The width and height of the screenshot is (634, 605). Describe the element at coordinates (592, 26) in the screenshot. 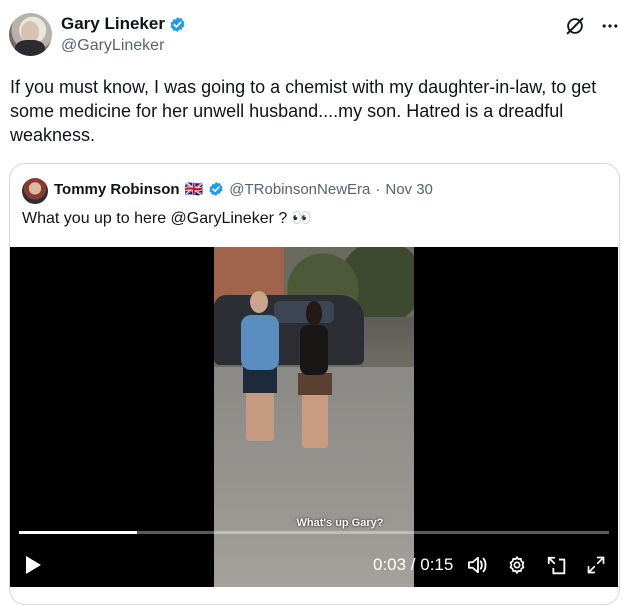

I see `header-actions` at that location.